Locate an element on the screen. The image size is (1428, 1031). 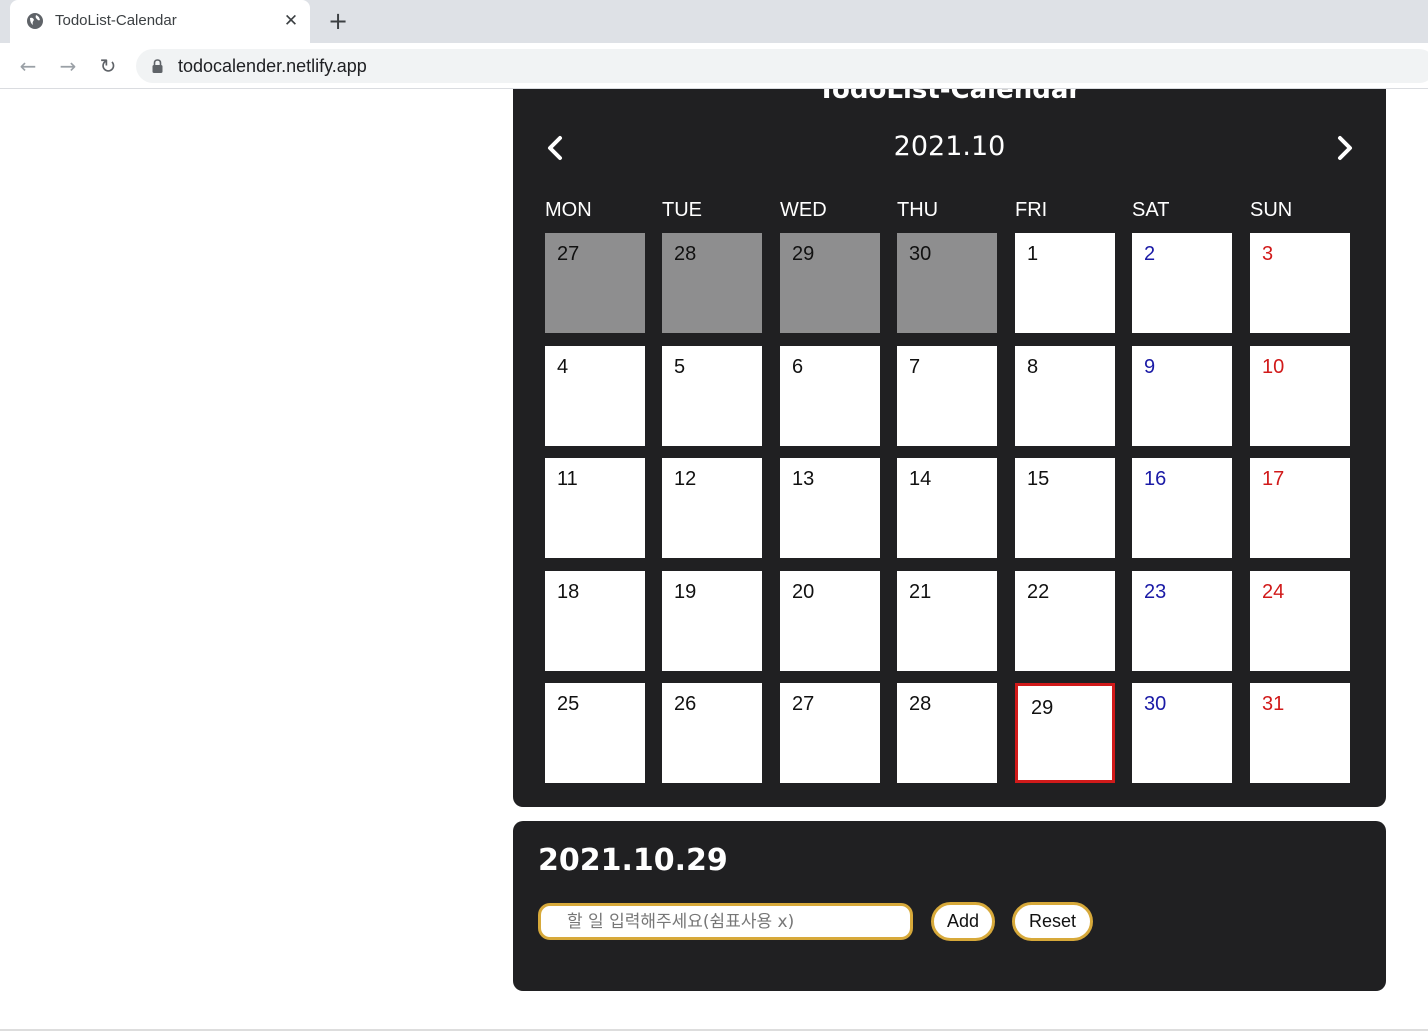
address-bar: todocalender.netlify.app is located at coordinates (782, 66).